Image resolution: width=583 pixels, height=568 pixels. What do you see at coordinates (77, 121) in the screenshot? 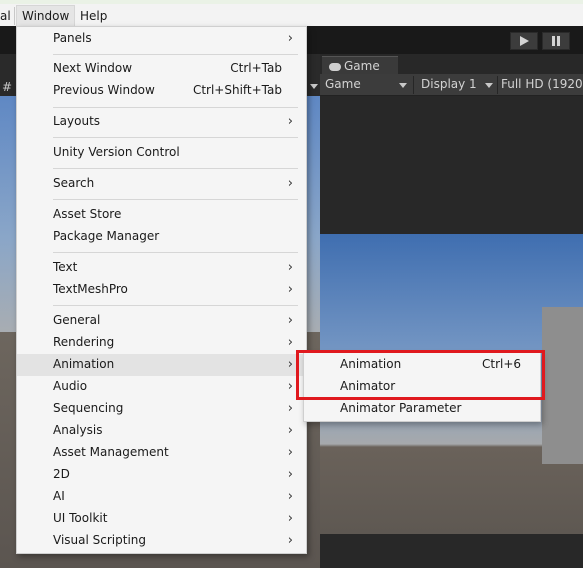
I see `menu-item-label: Layouts` at bounding box center [77, 121].